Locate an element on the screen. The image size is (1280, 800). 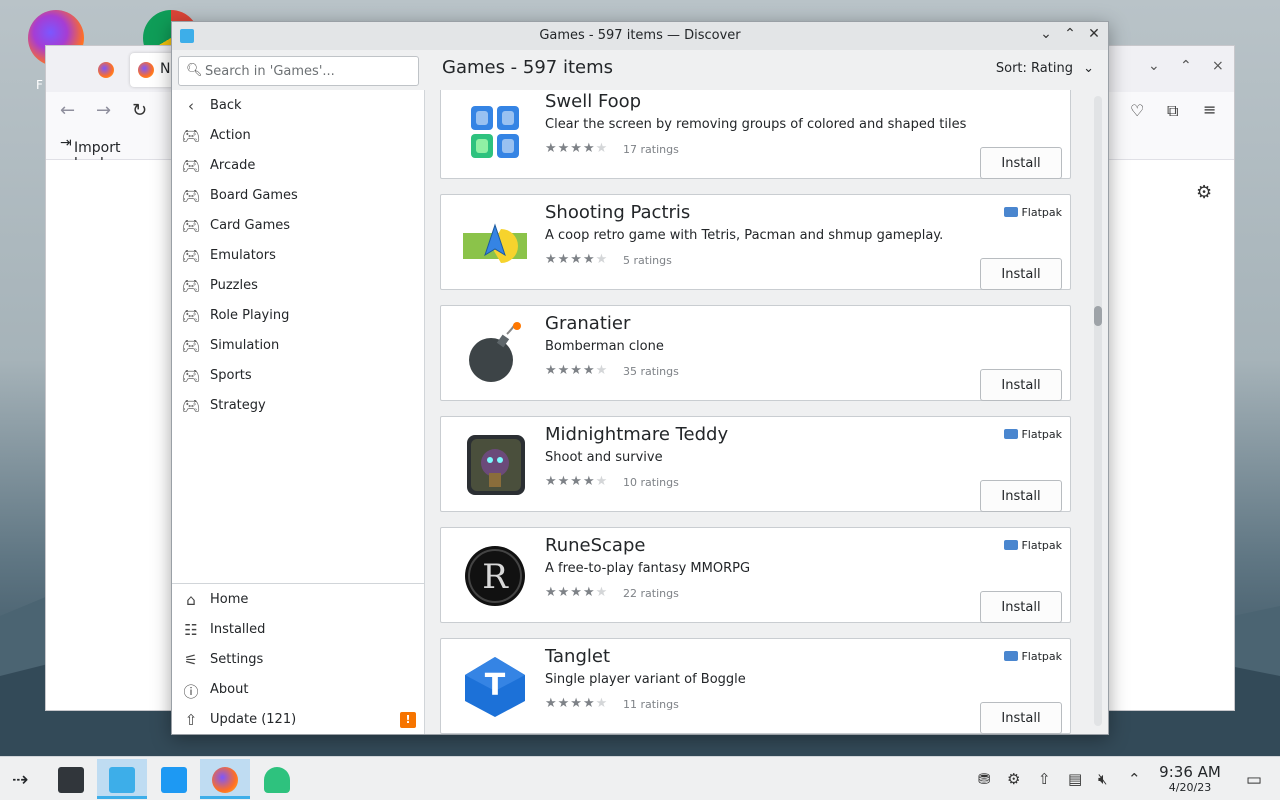
sidebar-item-home: ⌂ Home is located at coordinates (298, 600).